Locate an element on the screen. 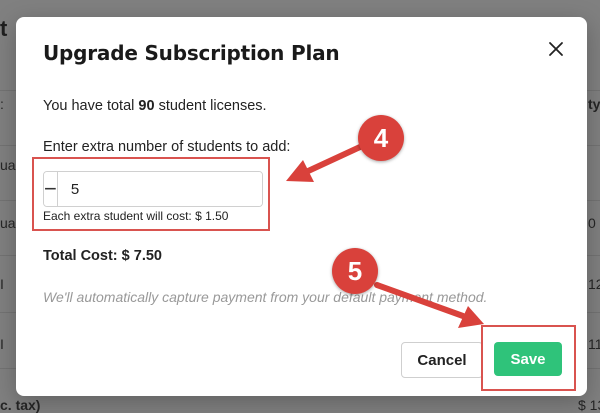  annotation-arrows is located at coordinates (385, 236).